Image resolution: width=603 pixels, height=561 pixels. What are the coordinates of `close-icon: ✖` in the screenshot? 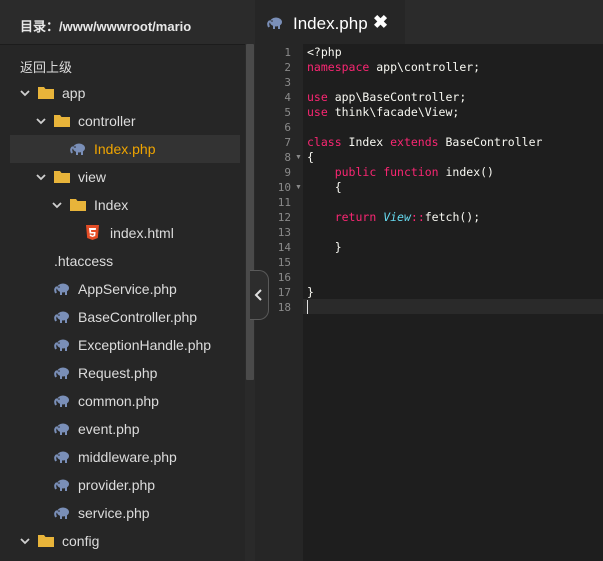 It's located at (380, 22).